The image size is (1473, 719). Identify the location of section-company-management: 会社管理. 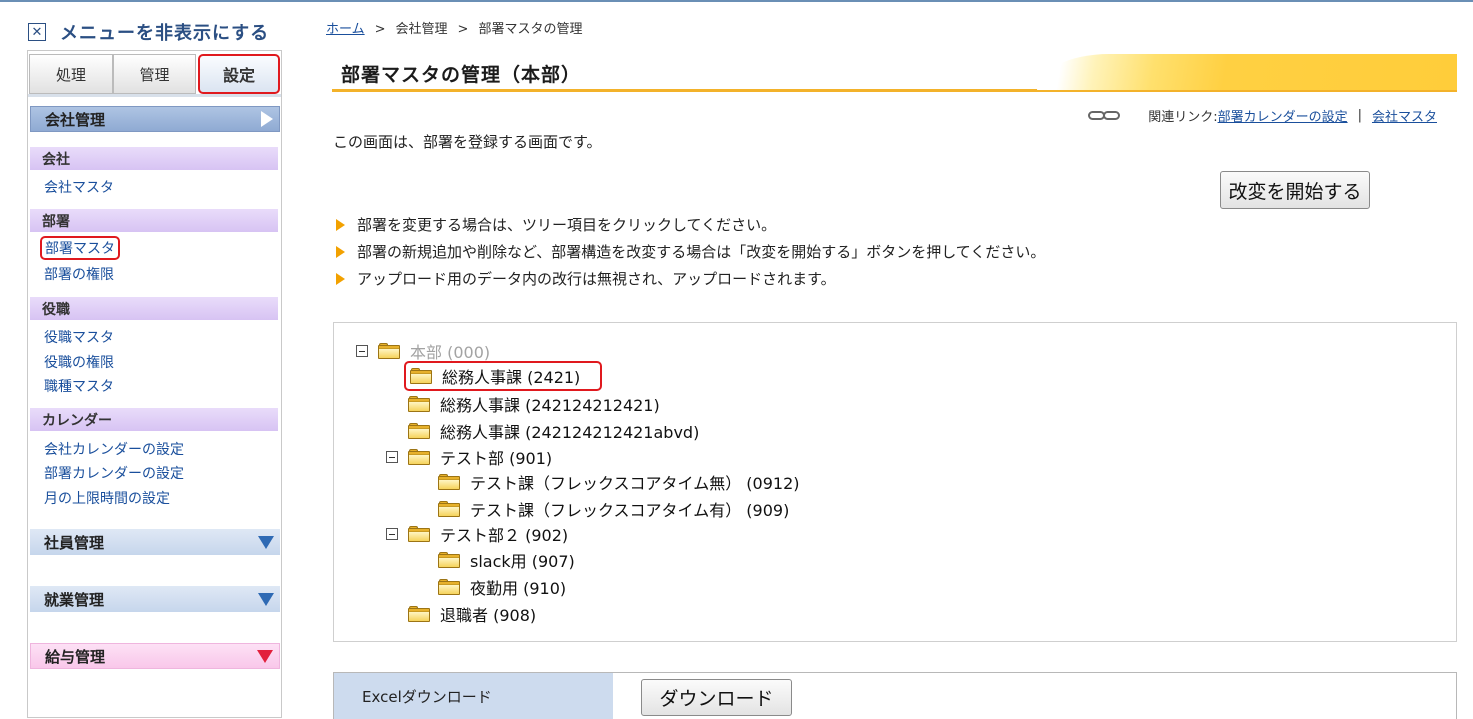
(155, 119).